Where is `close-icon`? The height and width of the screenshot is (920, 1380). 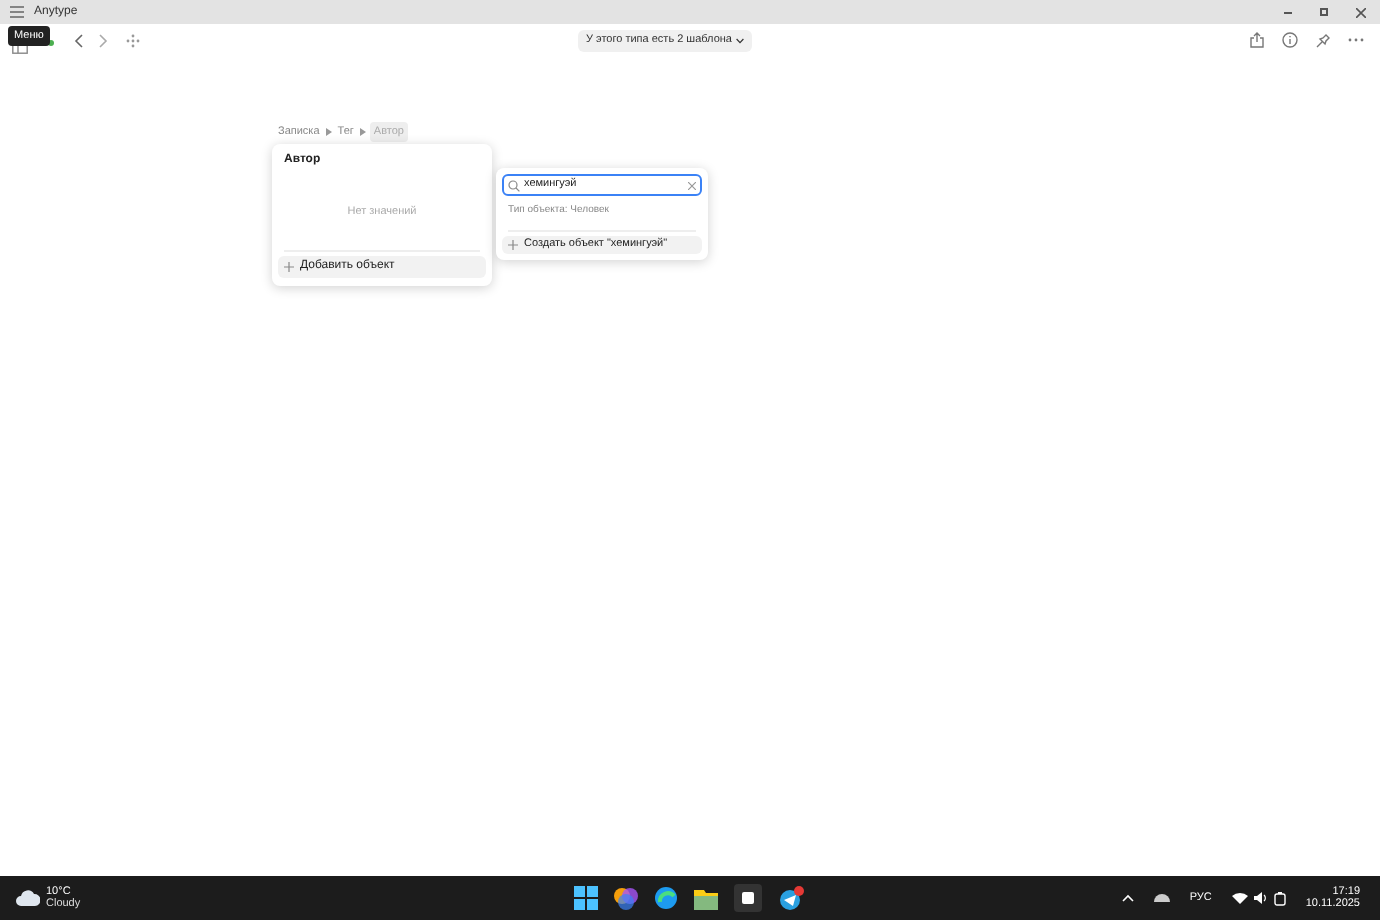 close-icon is located at coordinates (1361, 12).